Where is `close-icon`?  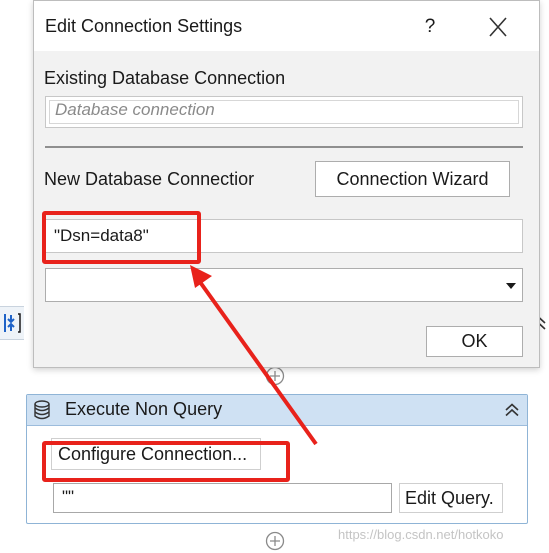 close-icon is located at coordinates (498, 27).